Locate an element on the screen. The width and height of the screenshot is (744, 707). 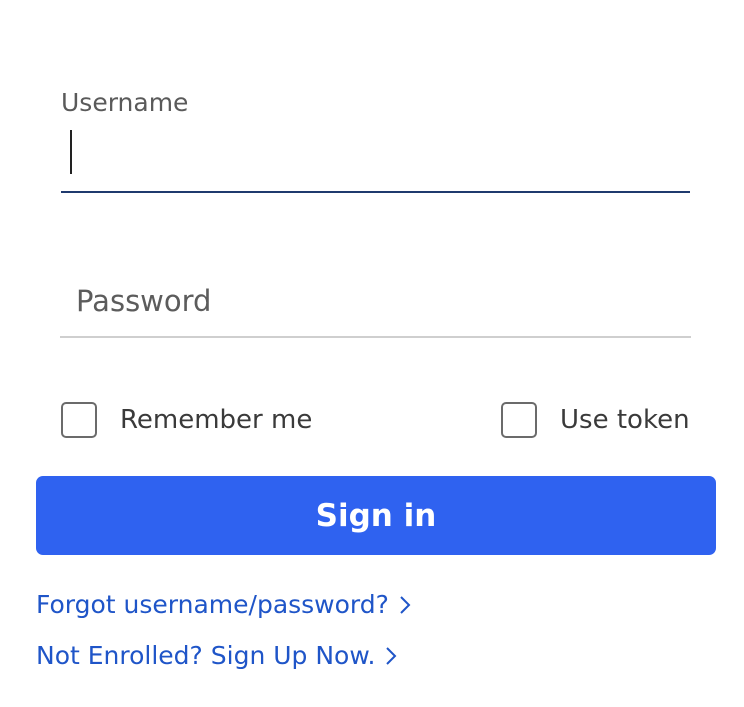
remember-me-label: Remember me is located at coordinates (216, 420).